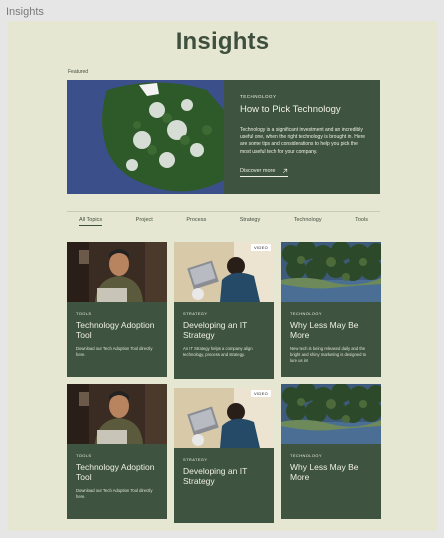  What do you see at coordinates (222, 41) in the screenshot?
I see `page-title: Insights` at bounding box center [222, 41].